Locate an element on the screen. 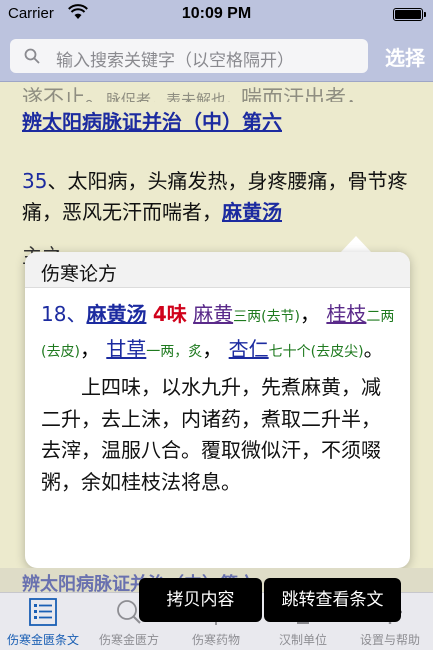  status-time: 10:09 PM is located at coordinates (216, 13).